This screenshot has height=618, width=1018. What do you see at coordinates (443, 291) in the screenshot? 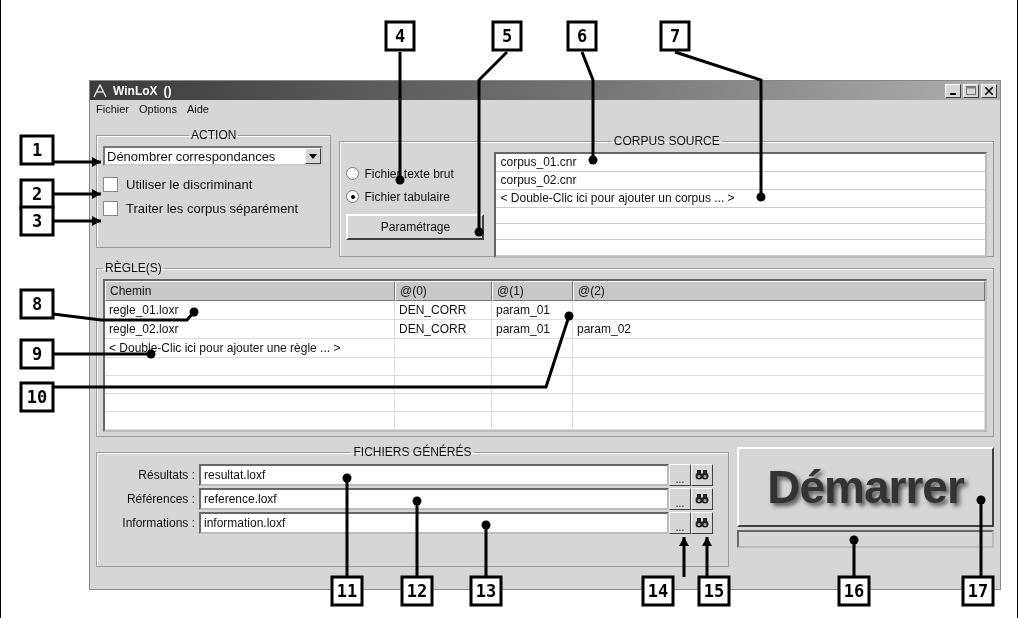
I see `column-header: @(0)` at bounding box center [443, 291].